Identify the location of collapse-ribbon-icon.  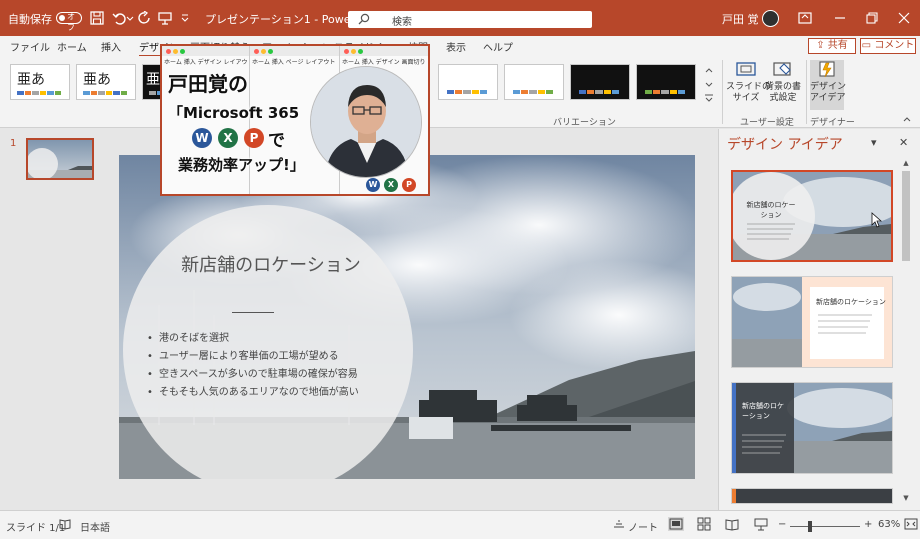
(907, 119).